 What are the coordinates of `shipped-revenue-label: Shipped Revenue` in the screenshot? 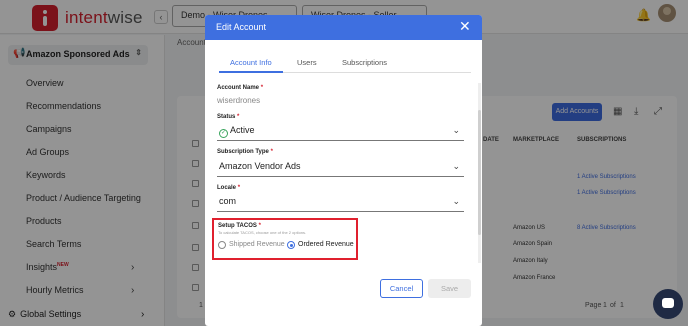 It's located at (257, 244).